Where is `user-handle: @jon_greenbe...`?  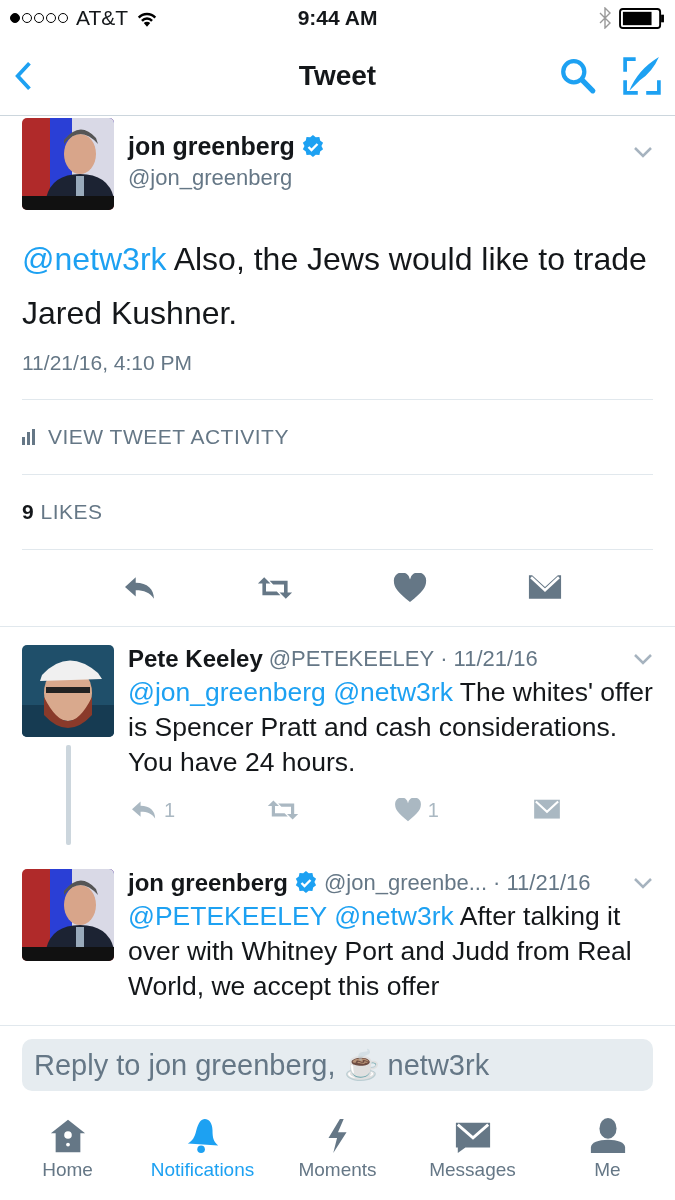 user-handle: @jon_greenbe... is located at coordinates (406, 882).